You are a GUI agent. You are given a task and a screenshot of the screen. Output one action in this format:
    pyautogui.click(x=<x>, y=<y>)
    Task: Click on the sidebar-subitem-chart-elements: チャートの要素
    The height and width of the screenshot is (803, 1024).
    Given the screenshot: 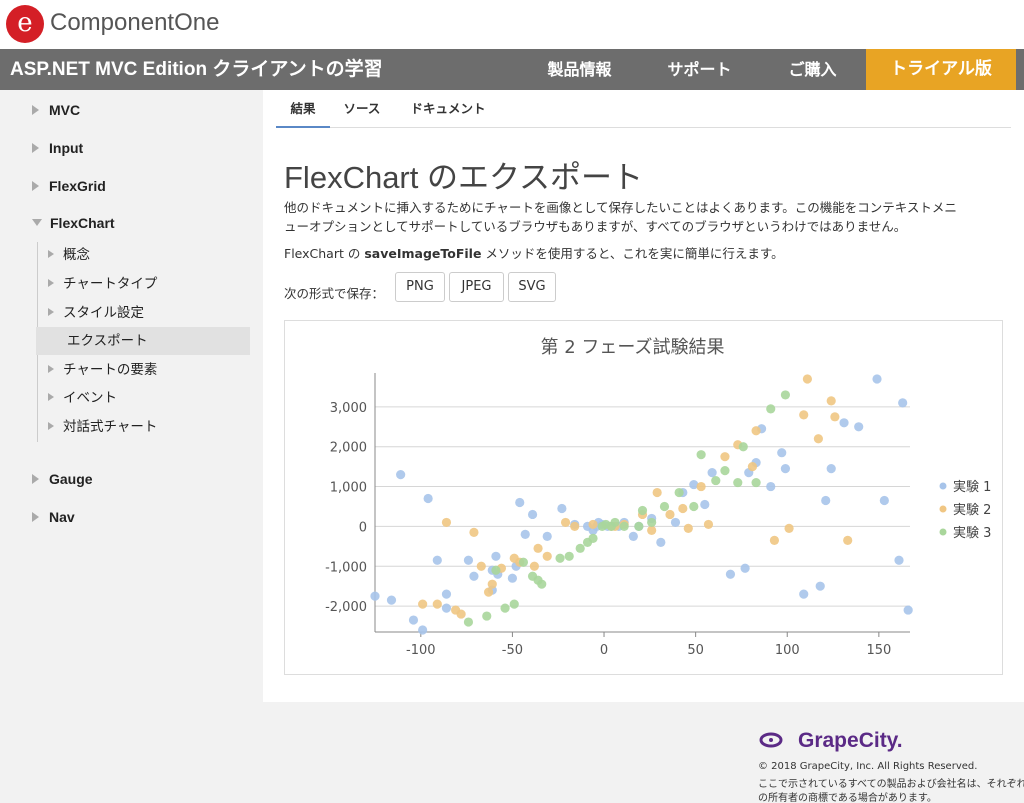 What is the action you would take?
    pyautogui.click(x=102, y=370)
    